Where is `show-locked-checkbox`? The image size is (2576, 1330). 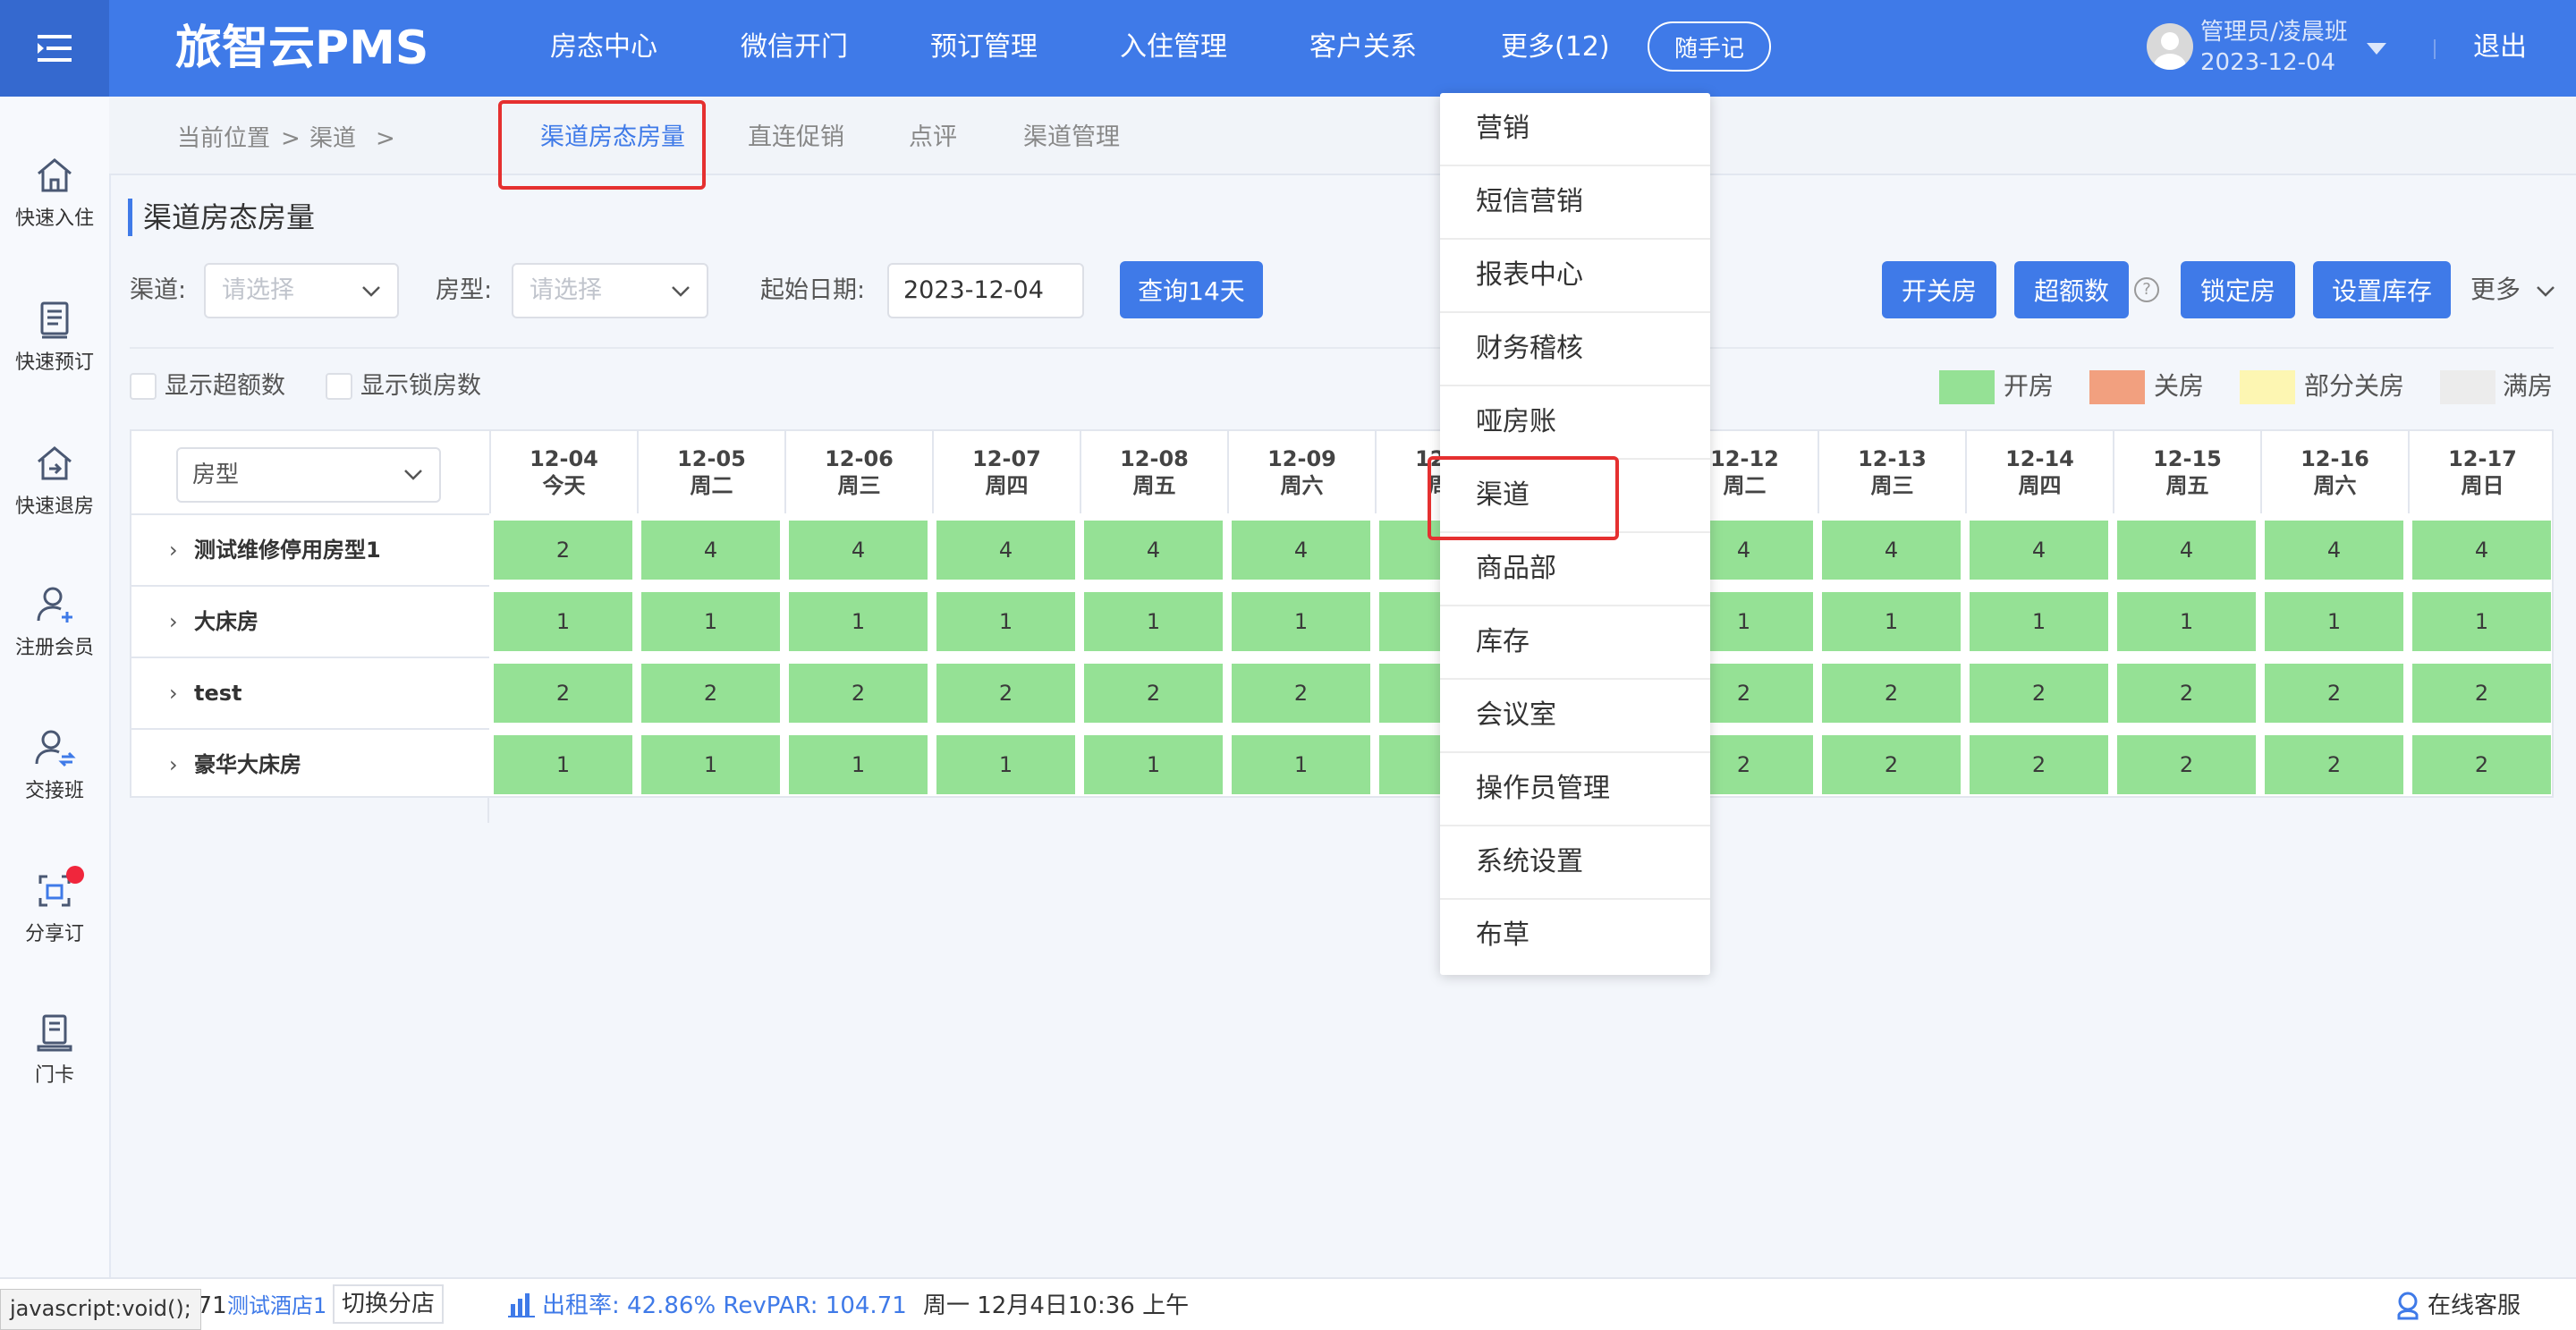
show-locked-checkbox is located at coordinates (339, 386).